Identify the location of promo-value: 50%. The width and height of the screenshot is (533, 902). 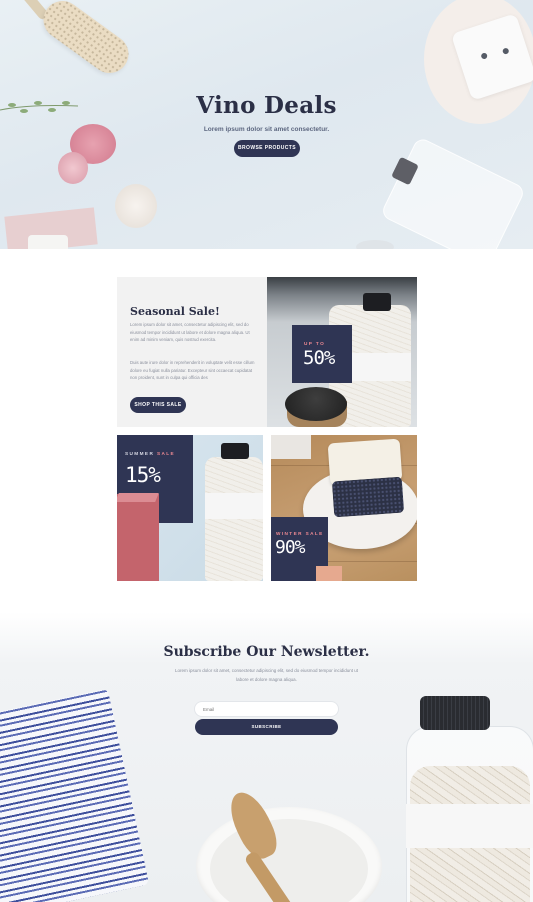
(319, 358).